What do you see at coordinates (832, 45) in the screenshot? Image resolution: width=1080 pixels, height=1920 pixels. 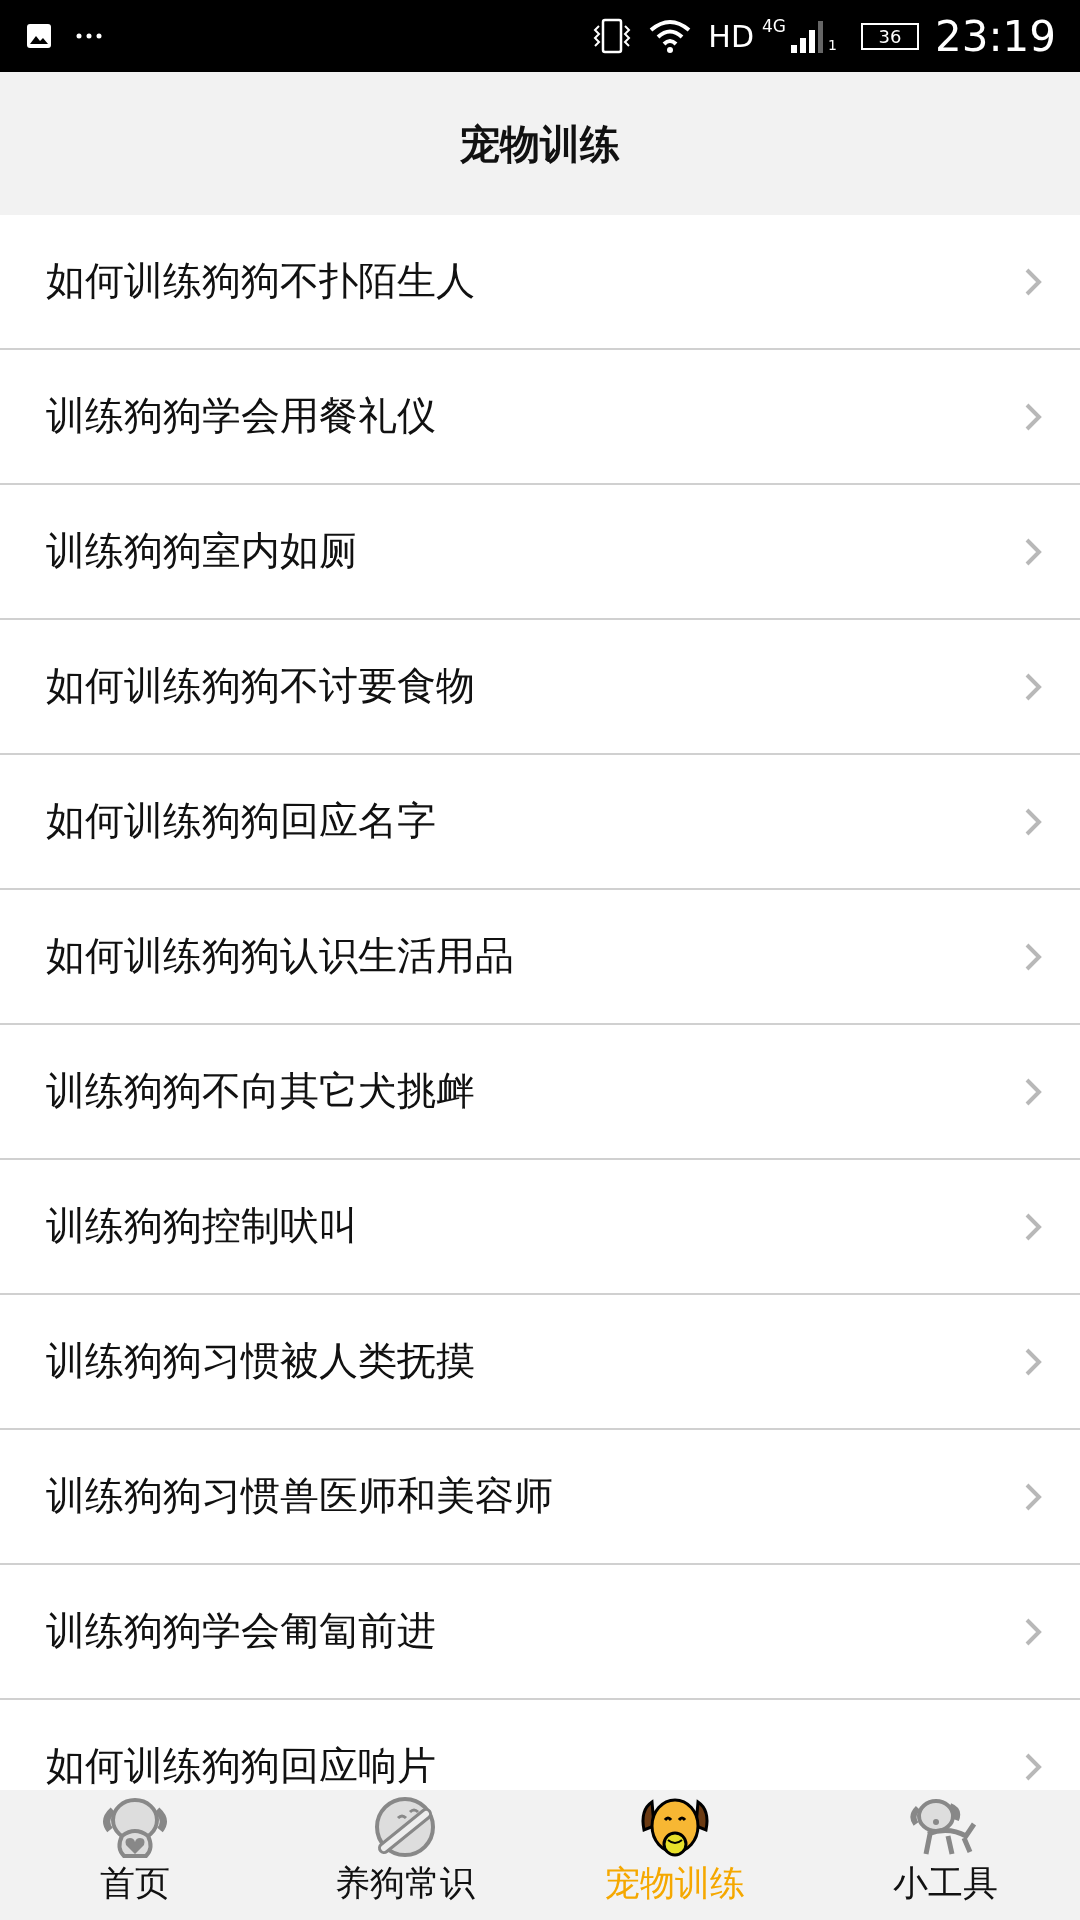 I see `sim-label: 1` at bounding box center [832, 45].